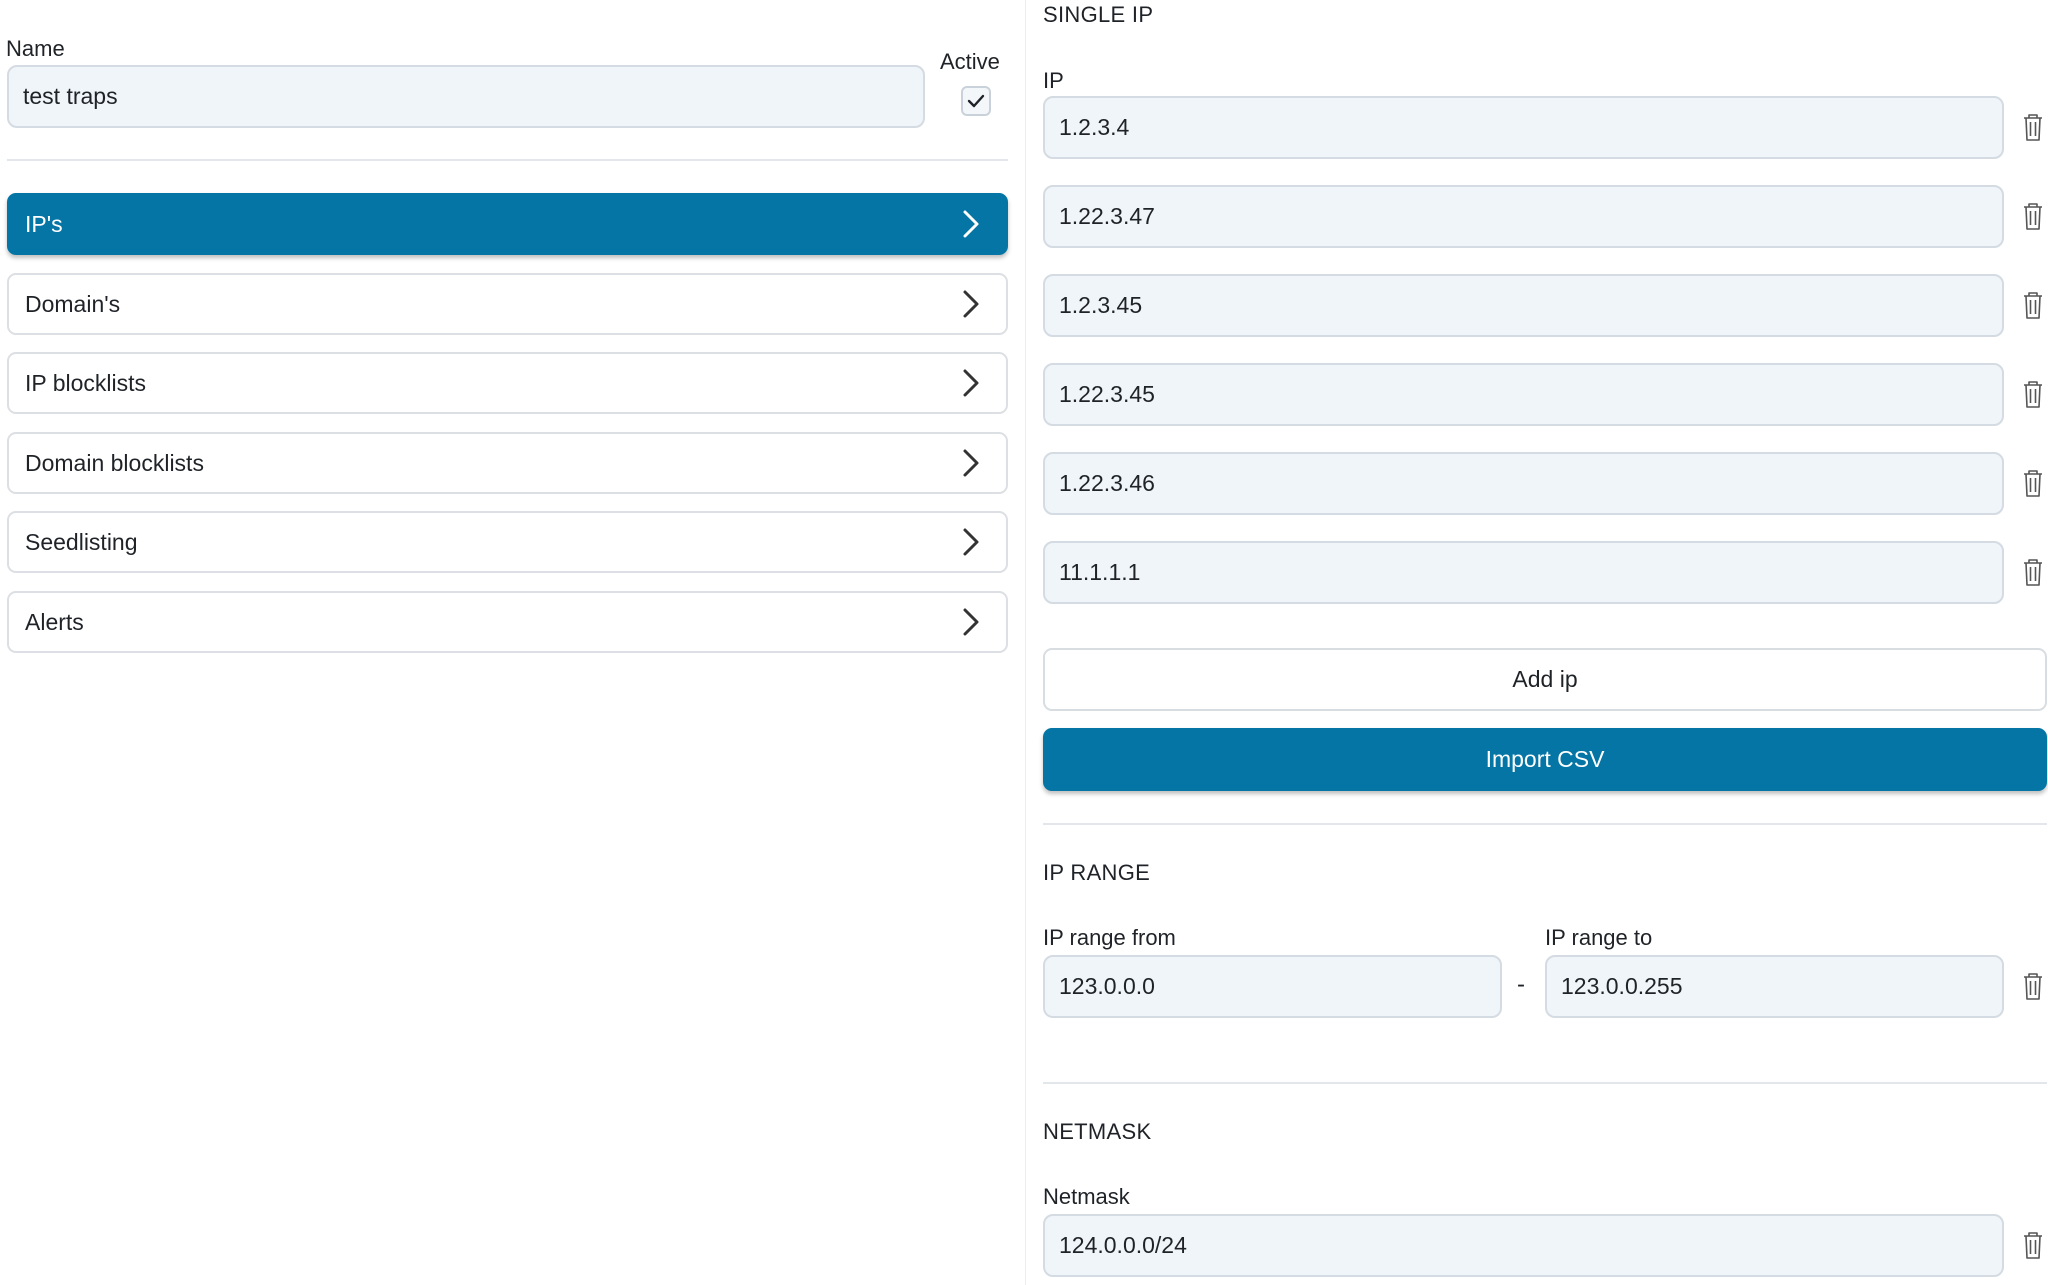 The height and width of the screenshot is (1285, 2048). I want to click on nav-item-ip-s: IP's, so click(507, 224).